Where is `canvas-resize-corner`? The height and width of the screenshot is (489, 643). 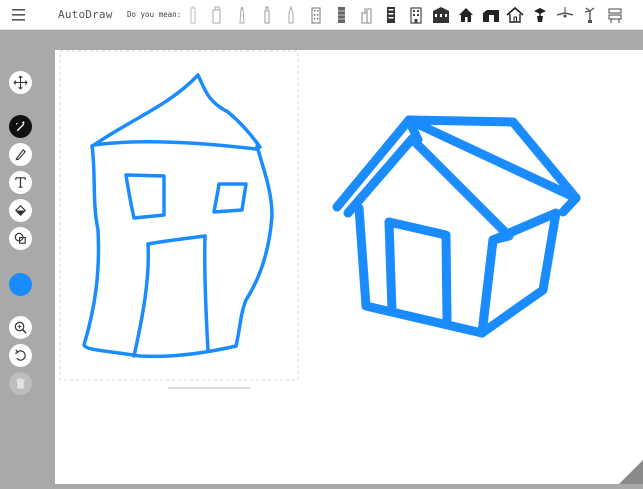 canvas-resize-corner is located at coordinates (631, 472).